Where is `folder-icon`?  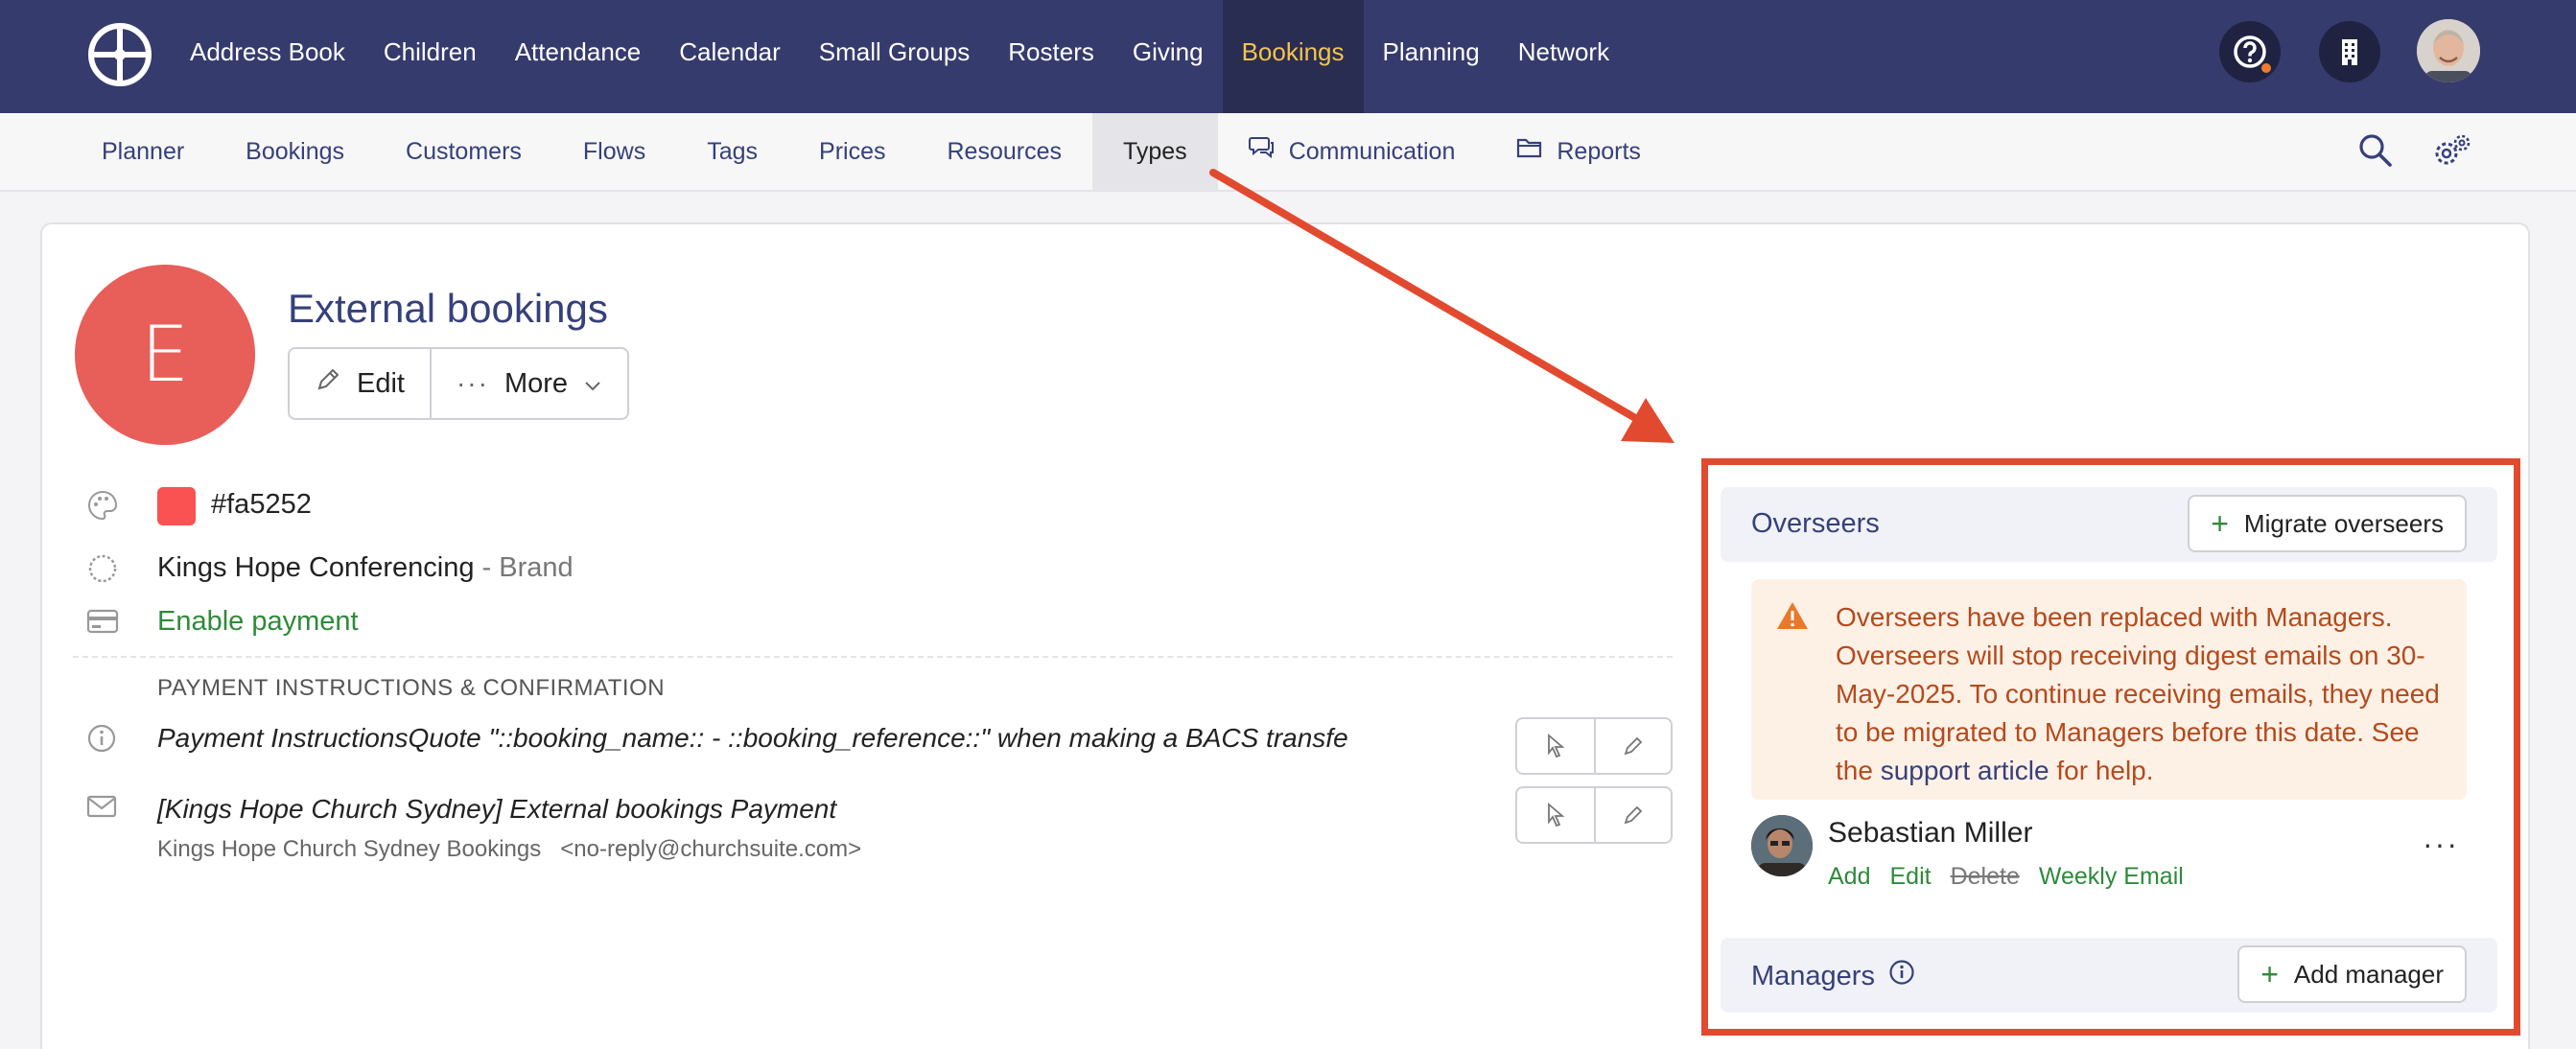 folder-icon is located at coordinates (1529, 151).